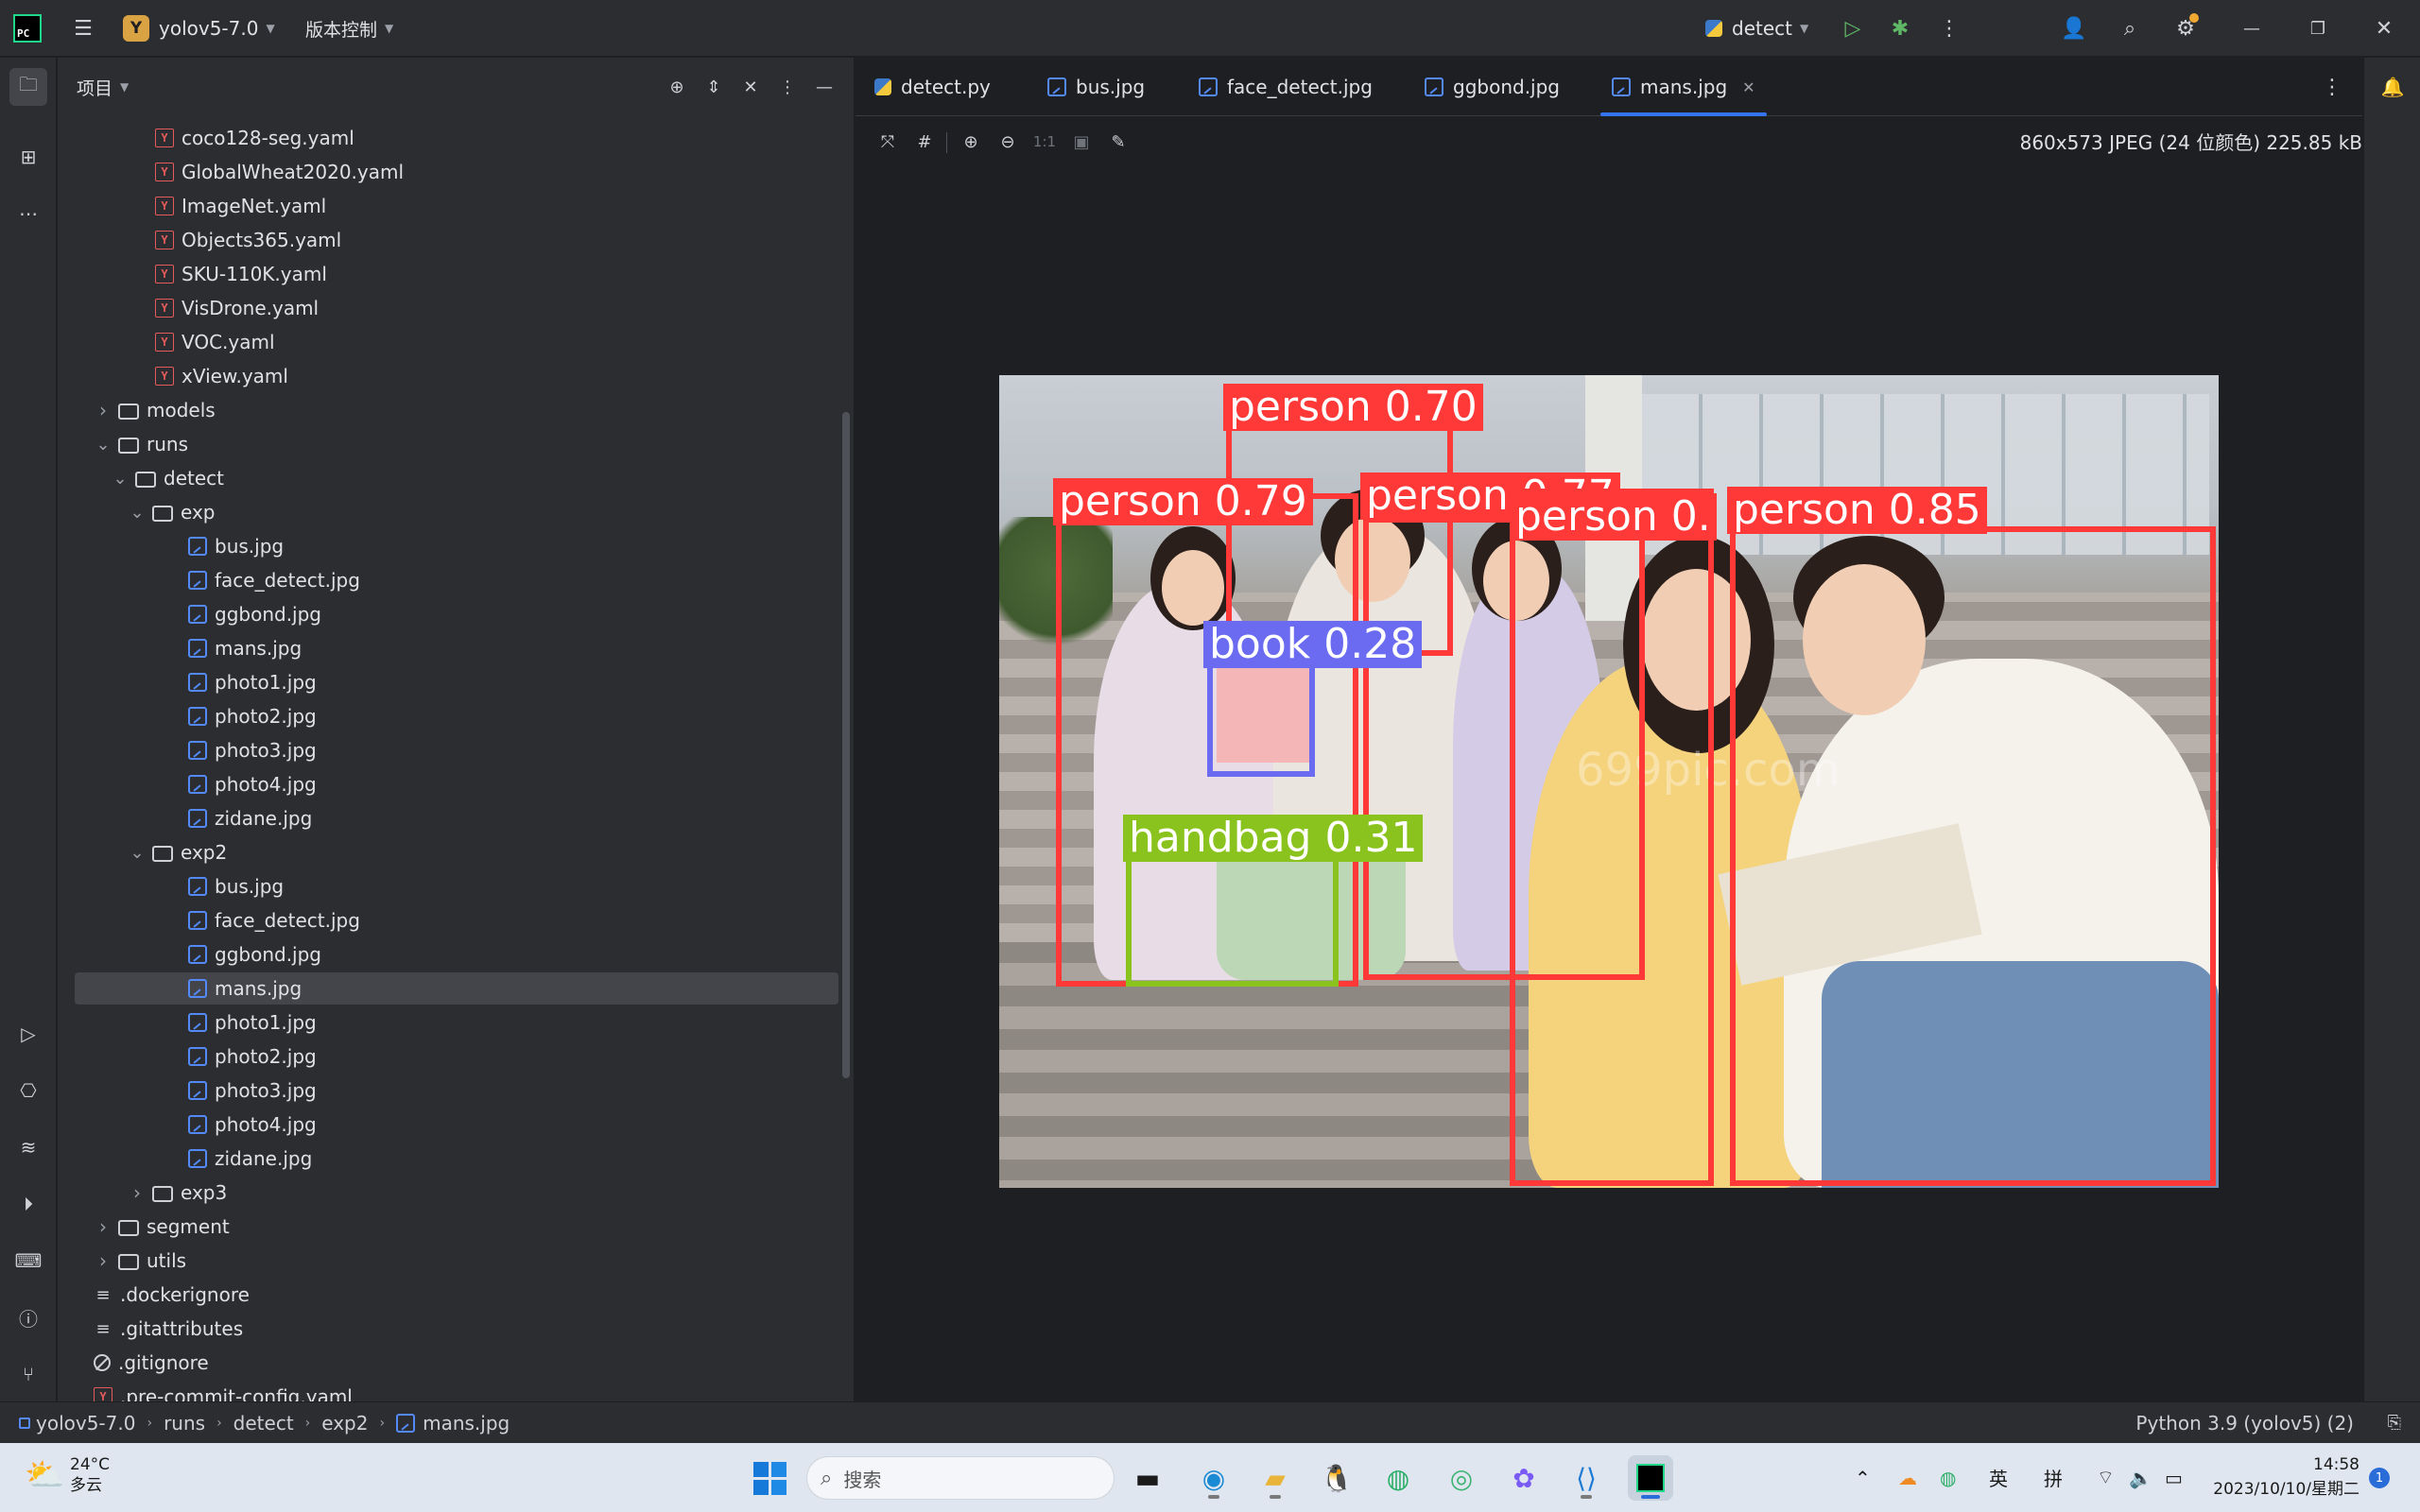 The height and width of the screenshot is (1512, 2420). What do you see at coordinates (185, 1423) in the screenshot?
I see `breadcrumb-item: runs` at bounding box center [185, 1423].